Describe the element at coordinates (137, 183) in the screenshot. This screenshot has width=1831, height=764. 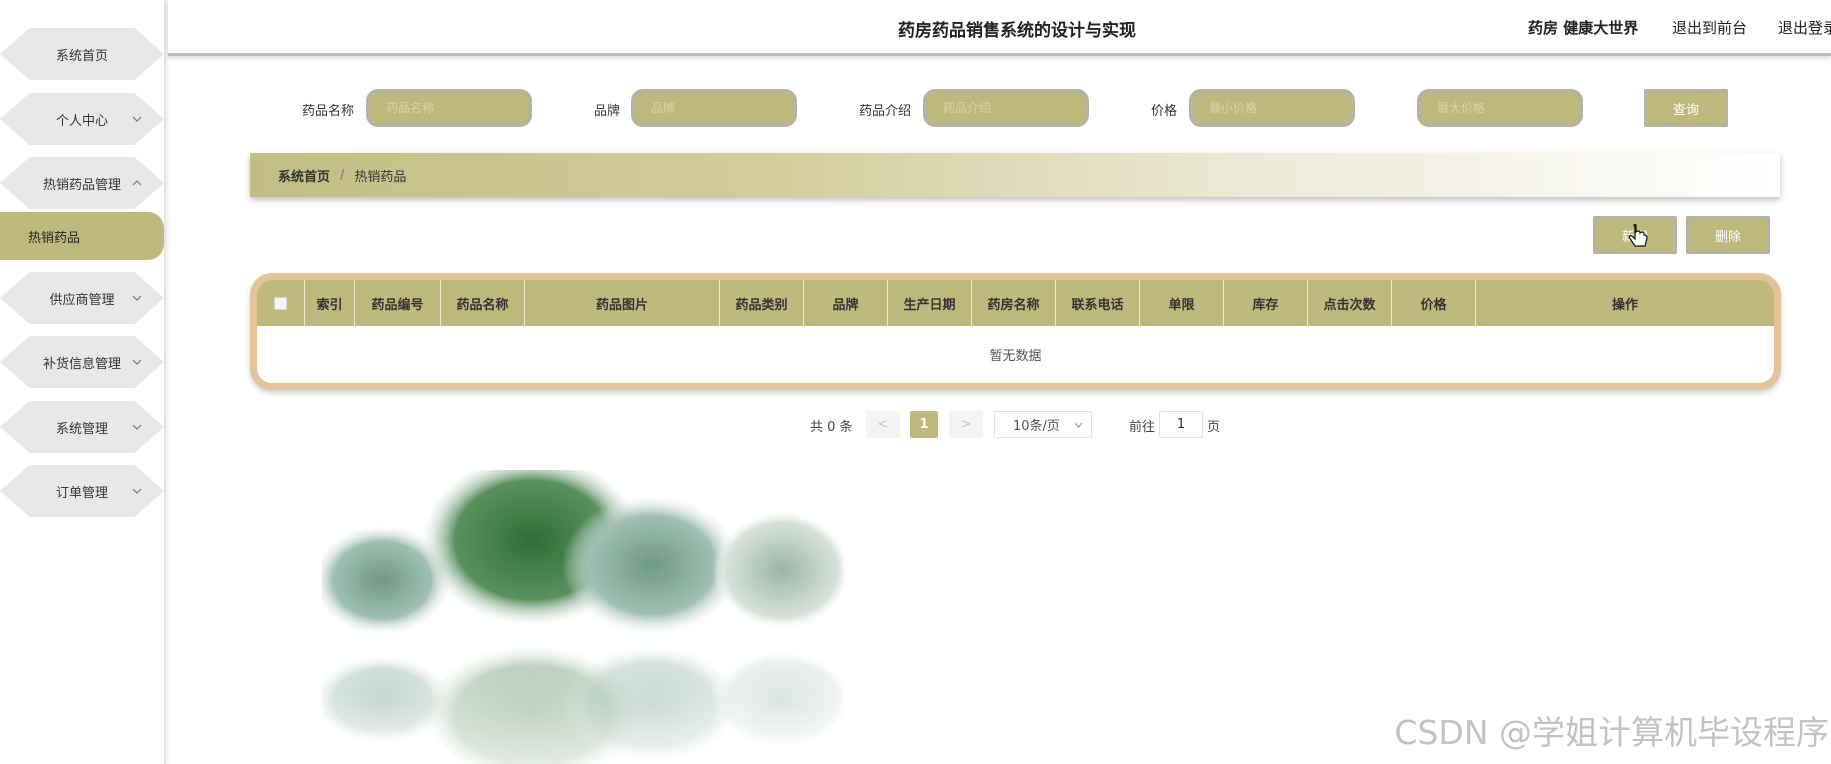
I see `chevron-up-icon` at that location.